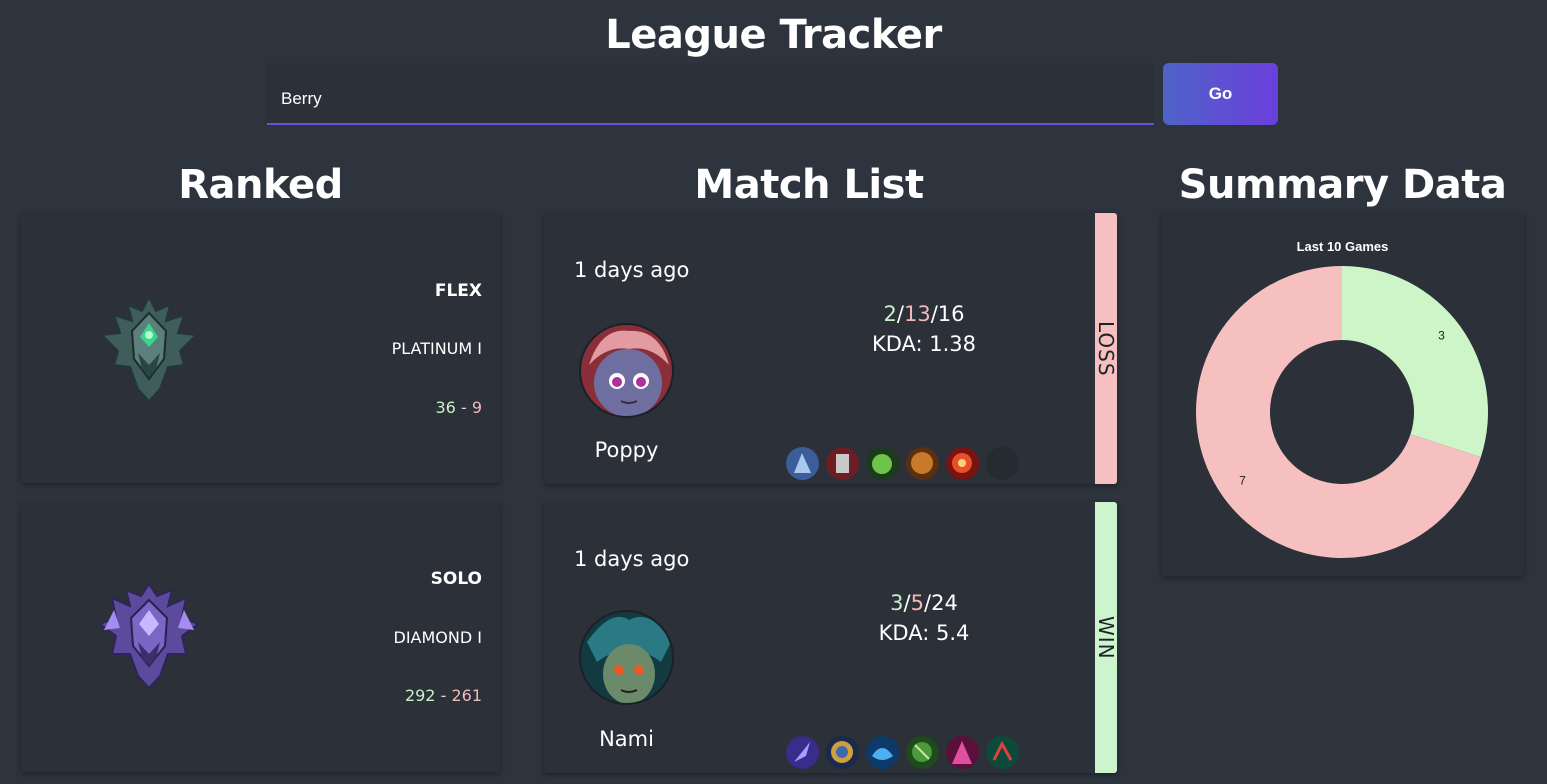  I want to click on ranked-wins: 292, so click(420, 695).